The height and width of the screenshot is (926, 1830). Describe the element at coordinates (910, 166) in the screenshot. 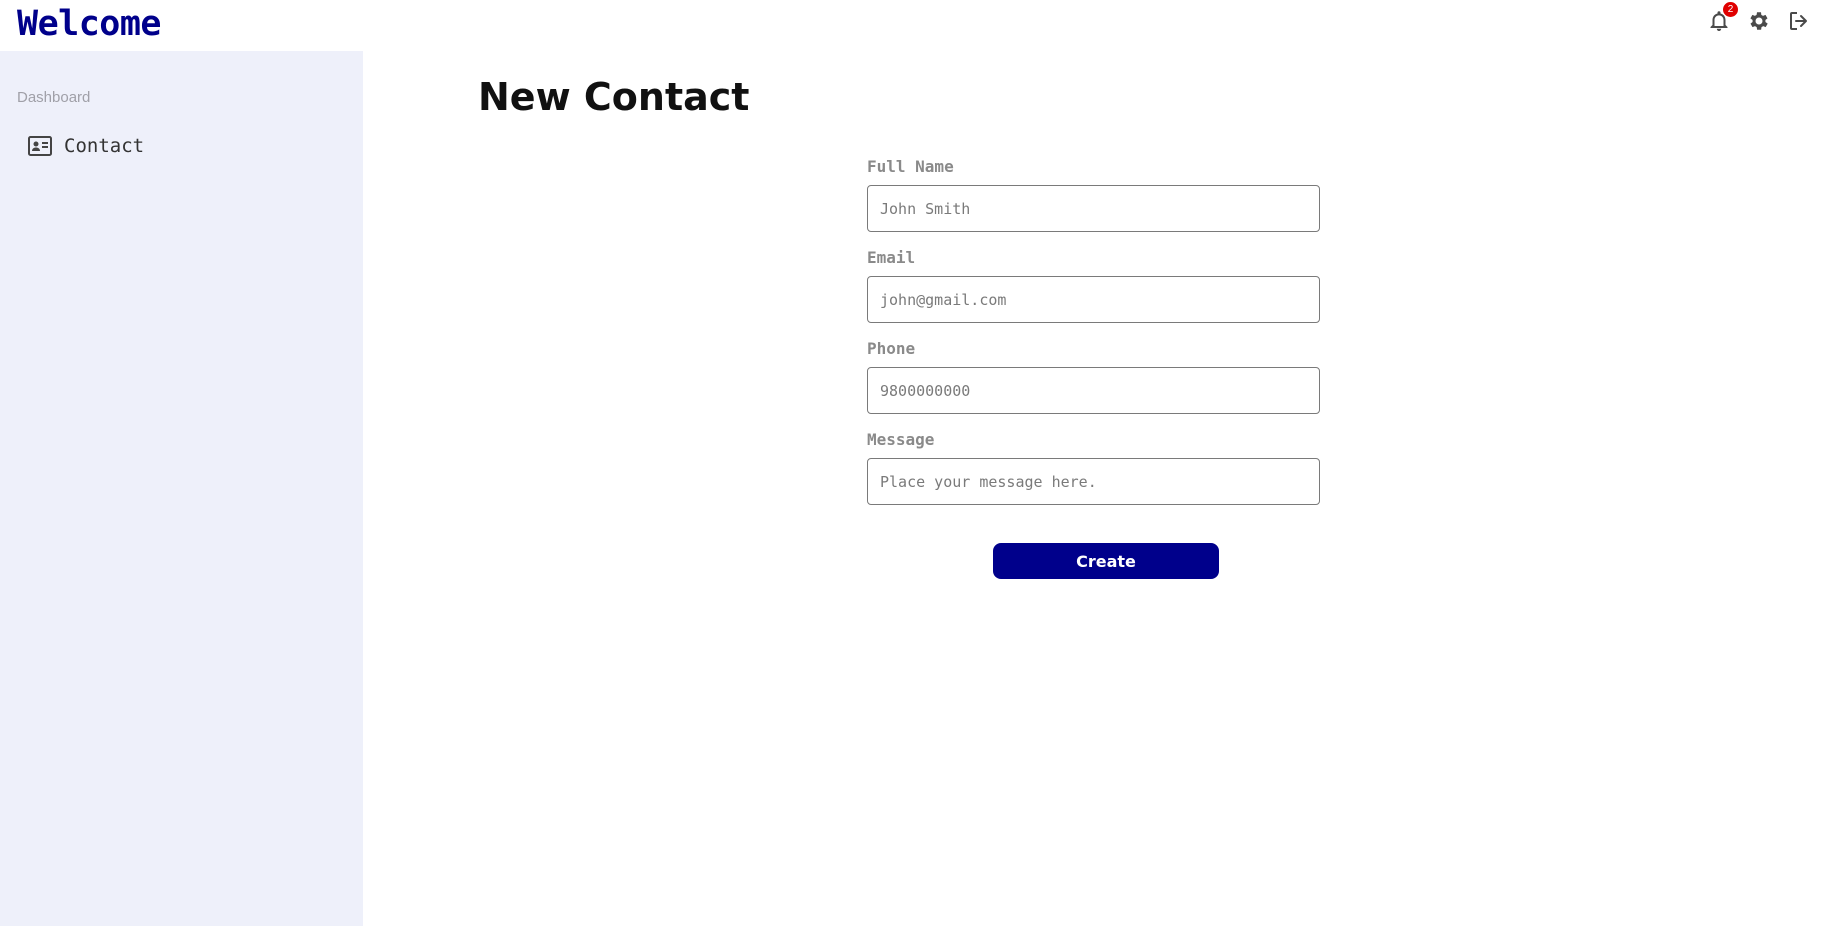

I see `full-name-label: Full Name` at that location.